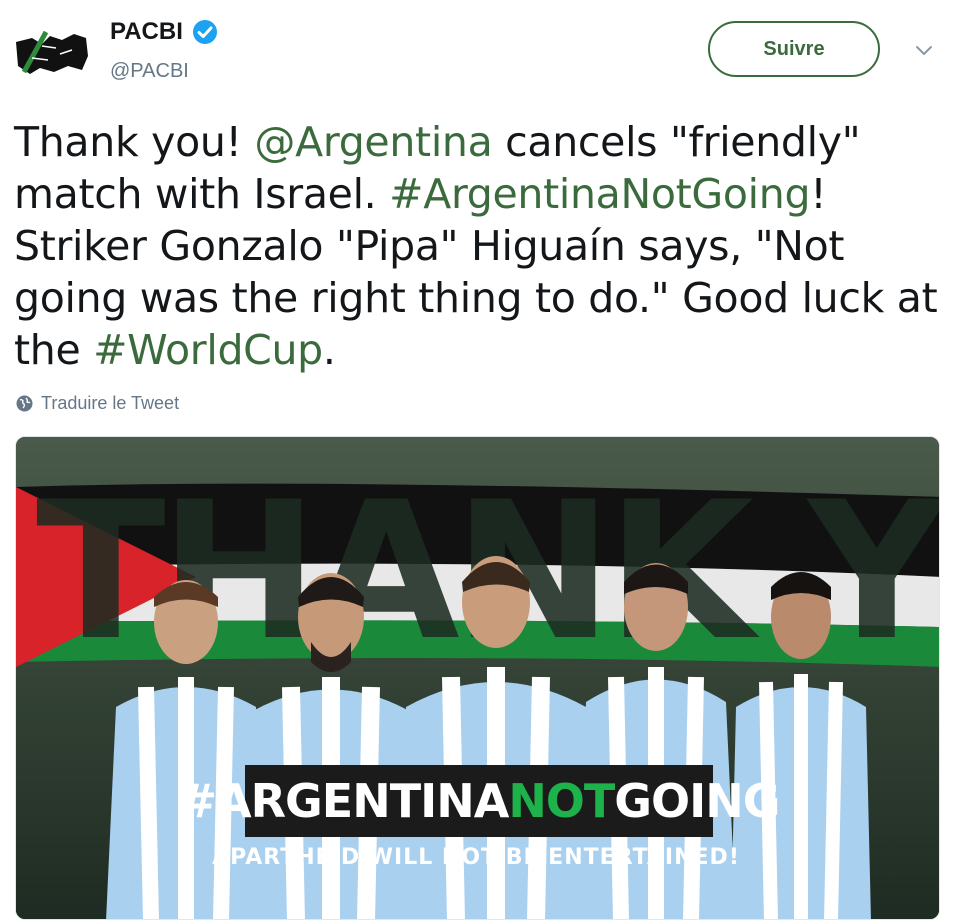  What do you see at coordinates (146, 32) in the screenshot?
I see `account-name: PACBI` at bounding box center [146, 32].